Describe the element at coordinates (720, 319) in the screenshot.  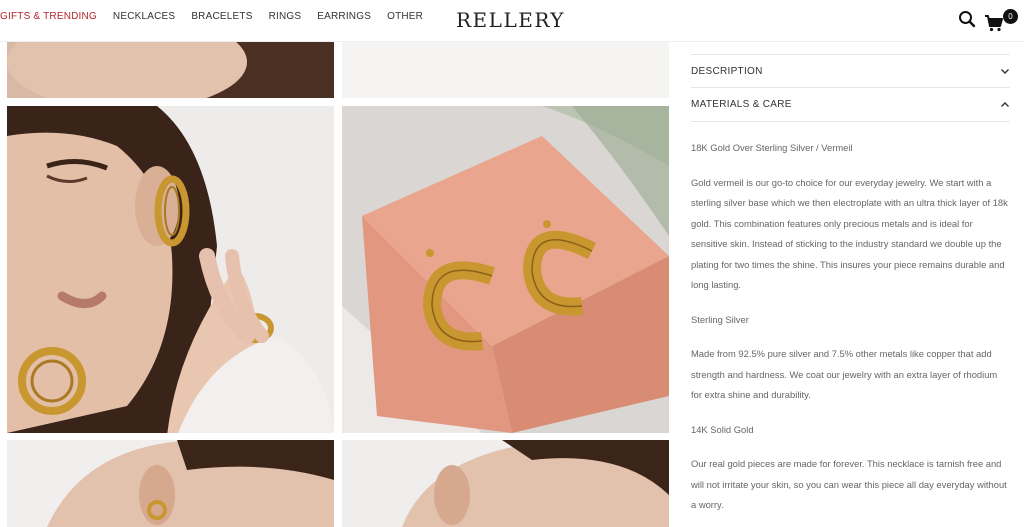
I see `silver-title: Sterling Silver` at that location.